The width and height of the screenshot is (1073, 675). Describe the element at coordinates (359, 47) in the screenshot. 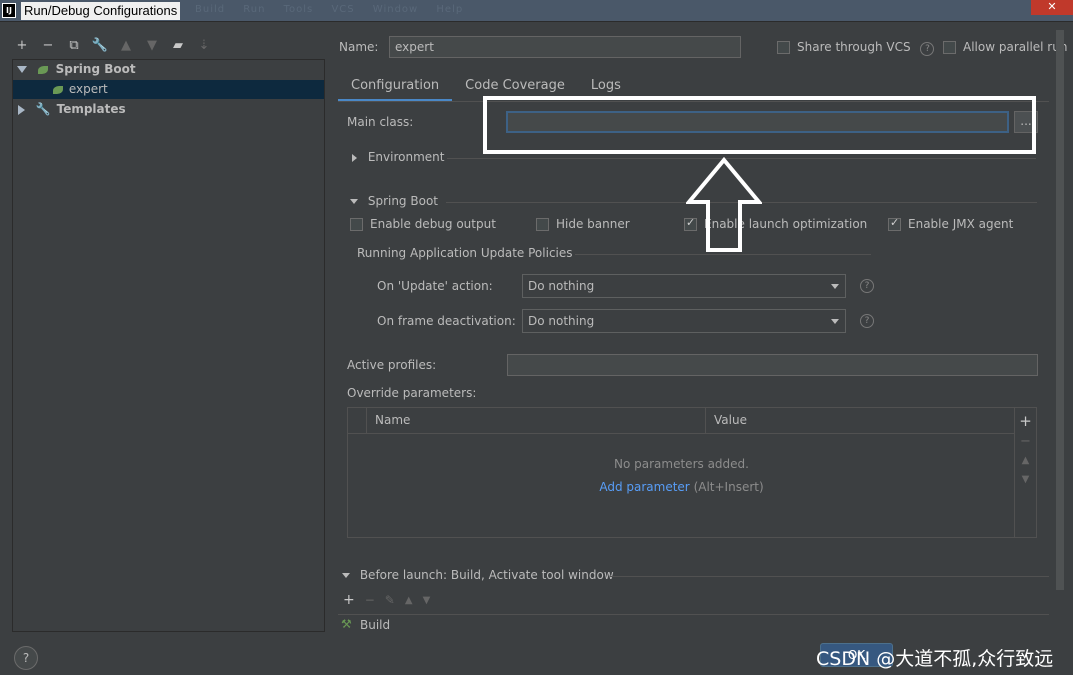

I see `name-label: Name:` at that location.